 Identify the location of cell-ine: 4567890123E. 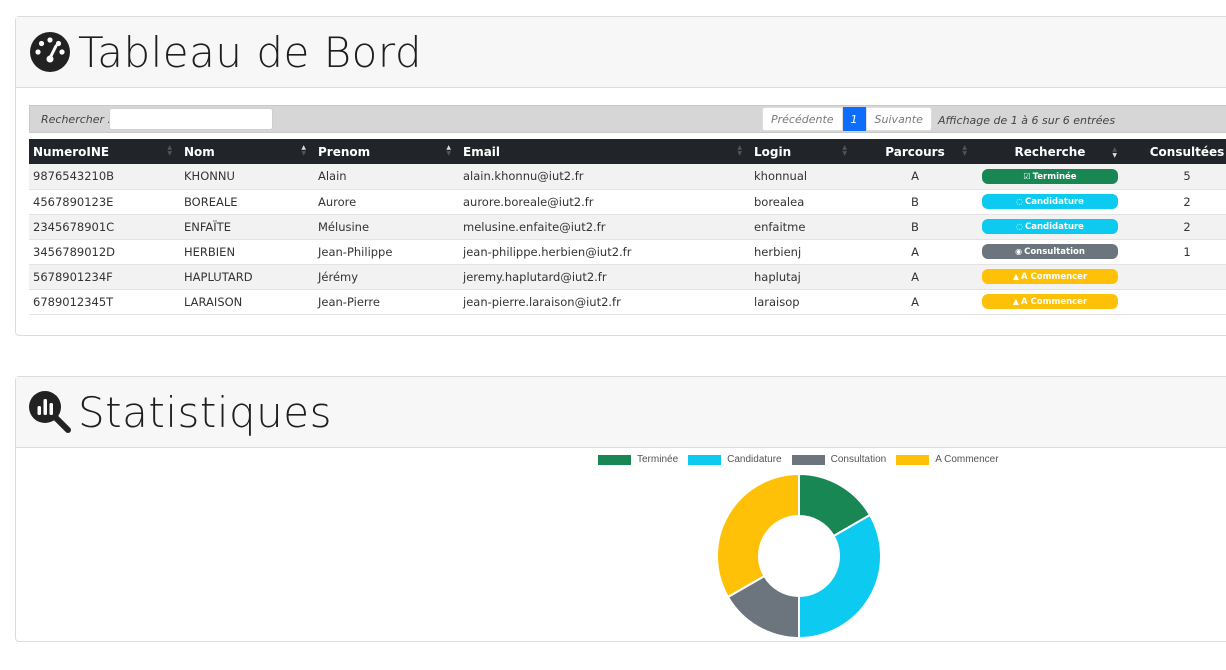
(104, 202).